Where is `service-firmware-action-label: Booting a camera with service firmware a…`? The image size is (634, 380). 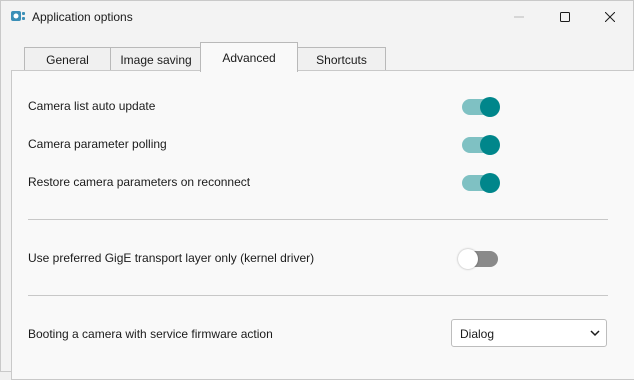 service-firmware-action-label: Booting a camera with service firmware a… is located at coordinates (150, 334).